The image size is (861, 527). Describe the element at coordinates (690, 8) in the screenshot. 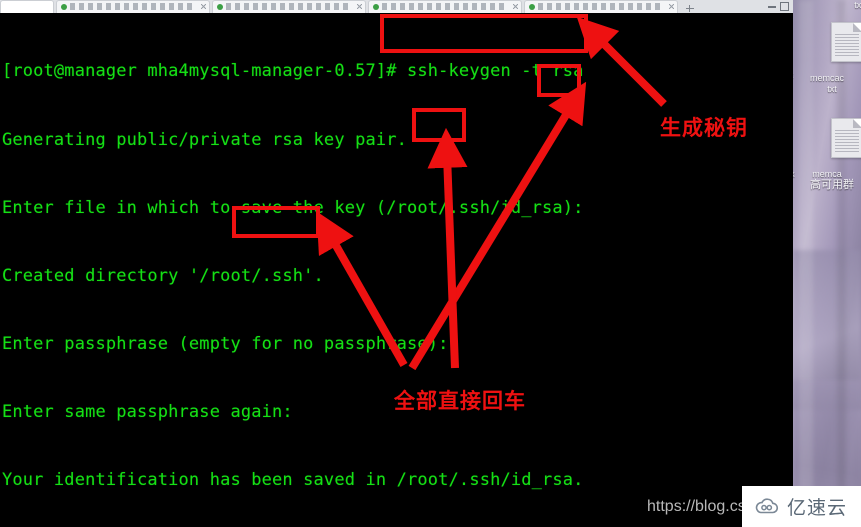

I see `new-tab-button` at that location.